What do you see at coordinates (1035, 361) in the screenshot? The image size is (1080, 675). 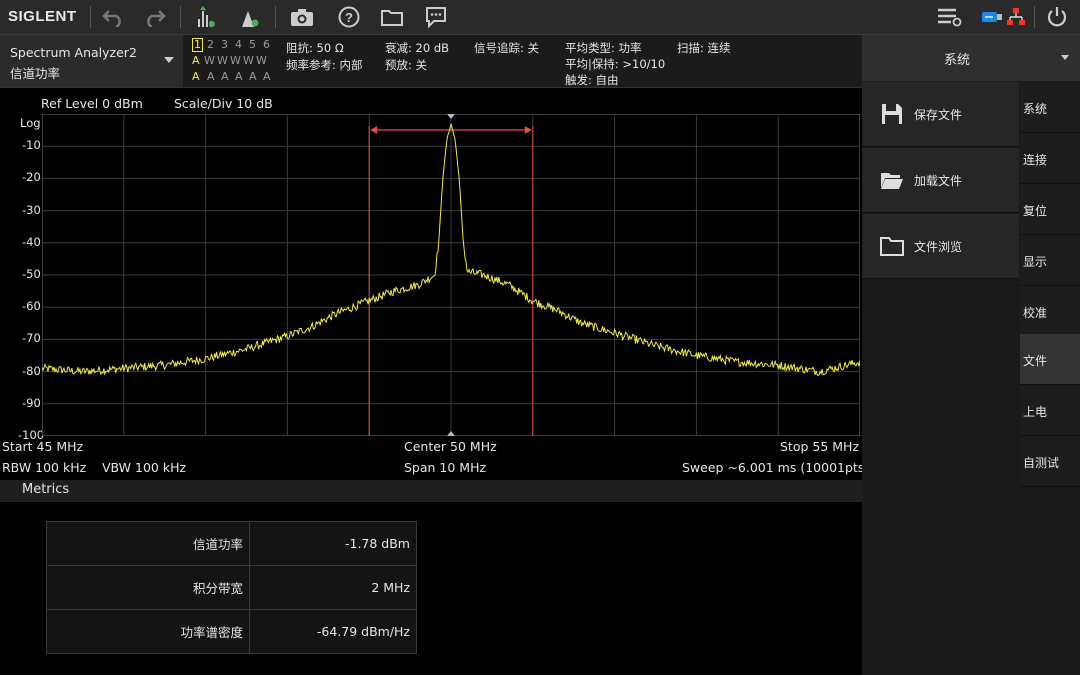 I see `tab-label: 文件` at bounding box center [1035, 361].